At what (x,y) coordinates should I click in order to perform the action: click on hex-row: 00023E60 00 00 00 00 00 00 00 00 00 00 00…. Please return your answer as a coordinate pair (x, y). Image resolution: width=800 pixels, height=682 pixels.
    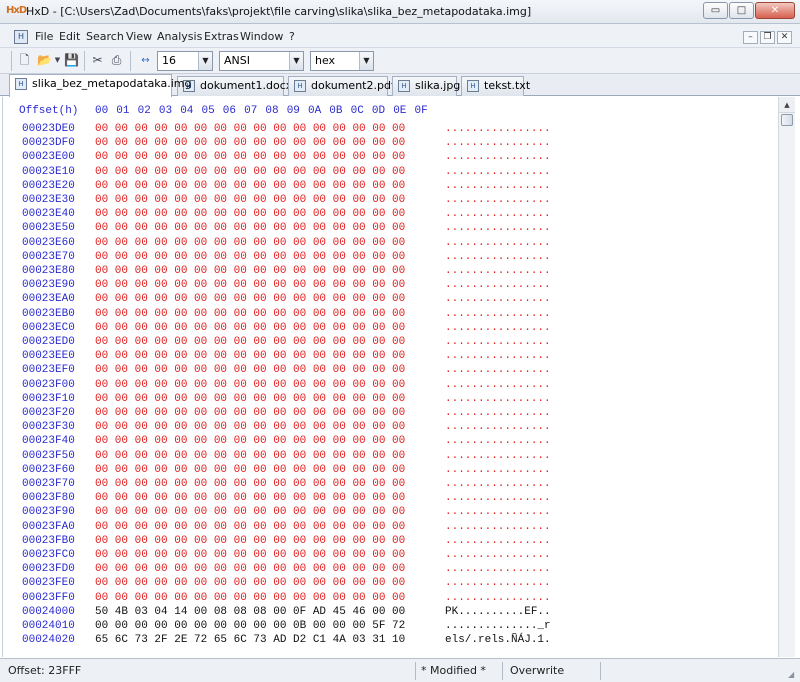
    Looking at the image, I should click on (388, 244).